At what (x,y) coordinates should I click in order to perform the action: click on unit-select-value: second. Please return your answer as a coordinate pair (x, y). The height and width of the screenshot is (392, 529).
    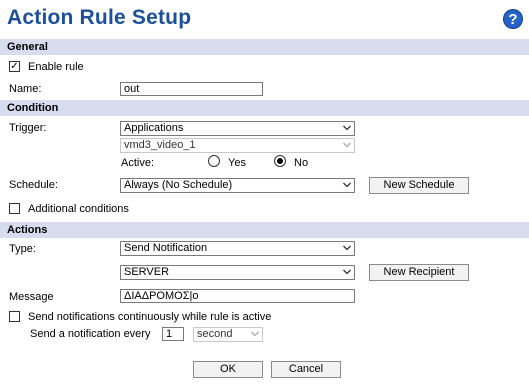
    Looking at the image, I should click on (215, 334).